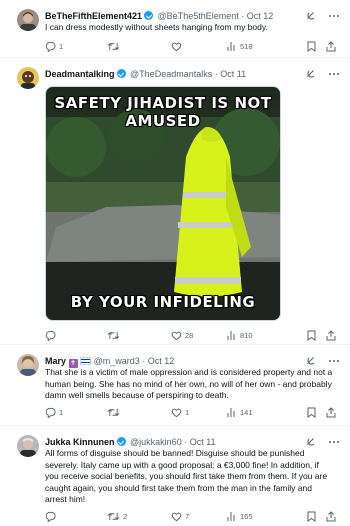 This screenshot has width=350, height=526. What do you see at coordinates (246, 412) in the screenshot?
I see `views-count: 141` at bounding box center [246, 412].